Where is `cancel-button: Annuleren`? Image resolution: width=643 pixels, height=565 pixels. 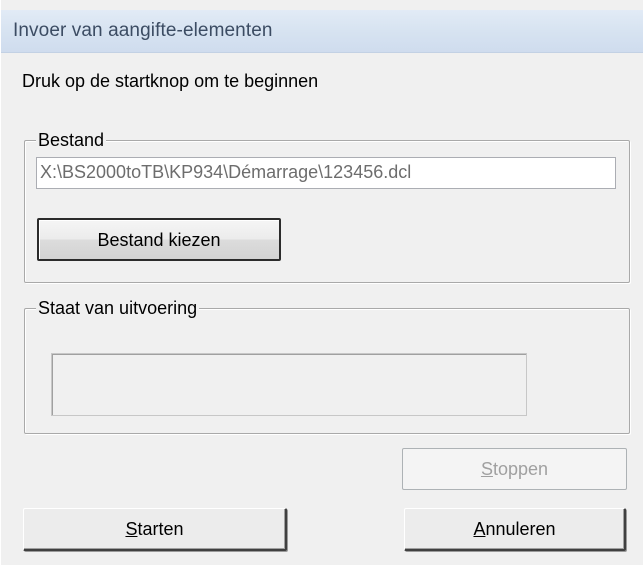
cancel-button: Annuleren is located at coordinates (515, 529).